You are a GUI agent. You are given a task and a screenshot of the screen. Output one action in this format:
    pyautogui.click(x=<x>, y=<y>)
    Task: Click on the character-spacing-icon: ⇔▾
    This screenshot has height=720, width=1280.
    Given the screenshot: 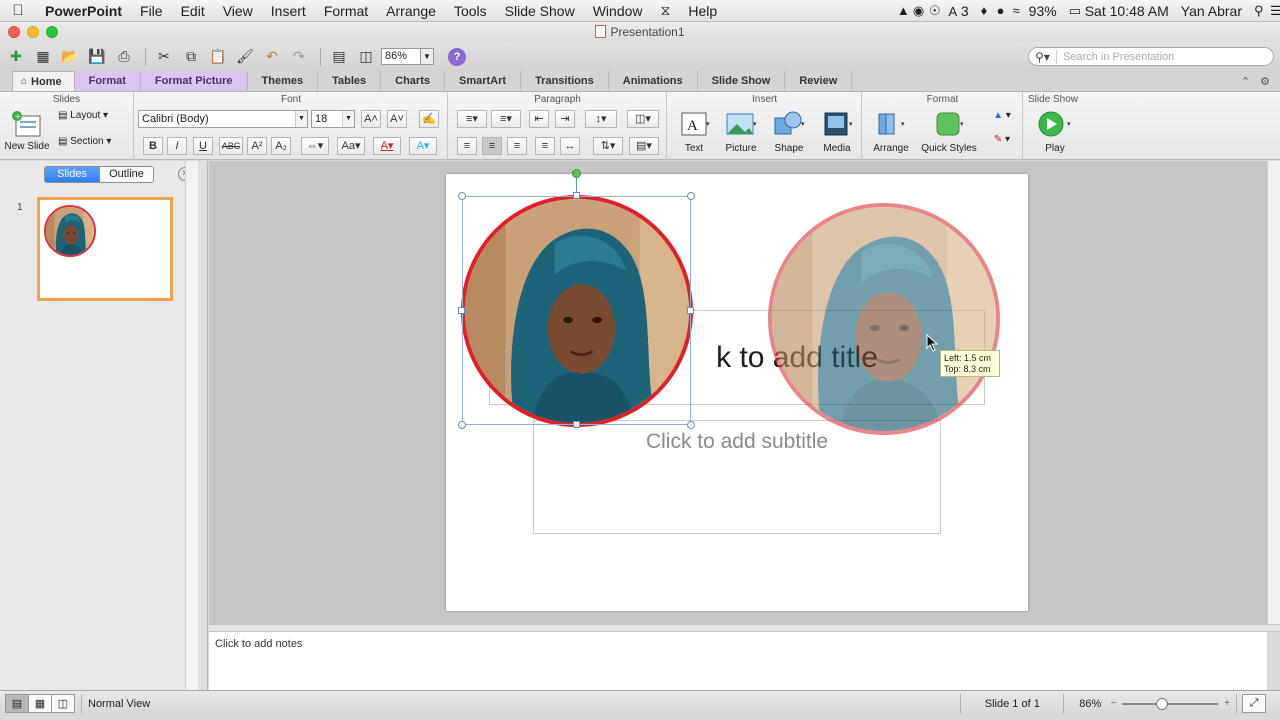 What is the action you would take?
    pyautogui.click(x=315, y=146)
    